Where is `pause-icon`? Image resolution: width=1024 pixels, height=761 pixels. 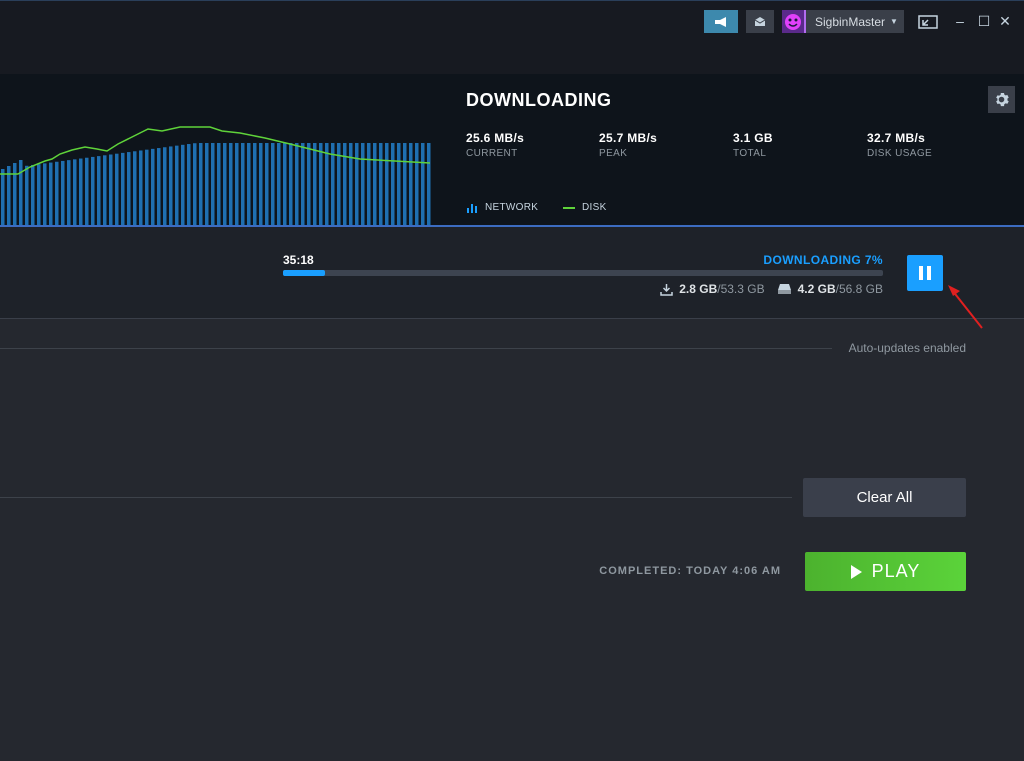 pause-icon is located at coordinates (921, 273).